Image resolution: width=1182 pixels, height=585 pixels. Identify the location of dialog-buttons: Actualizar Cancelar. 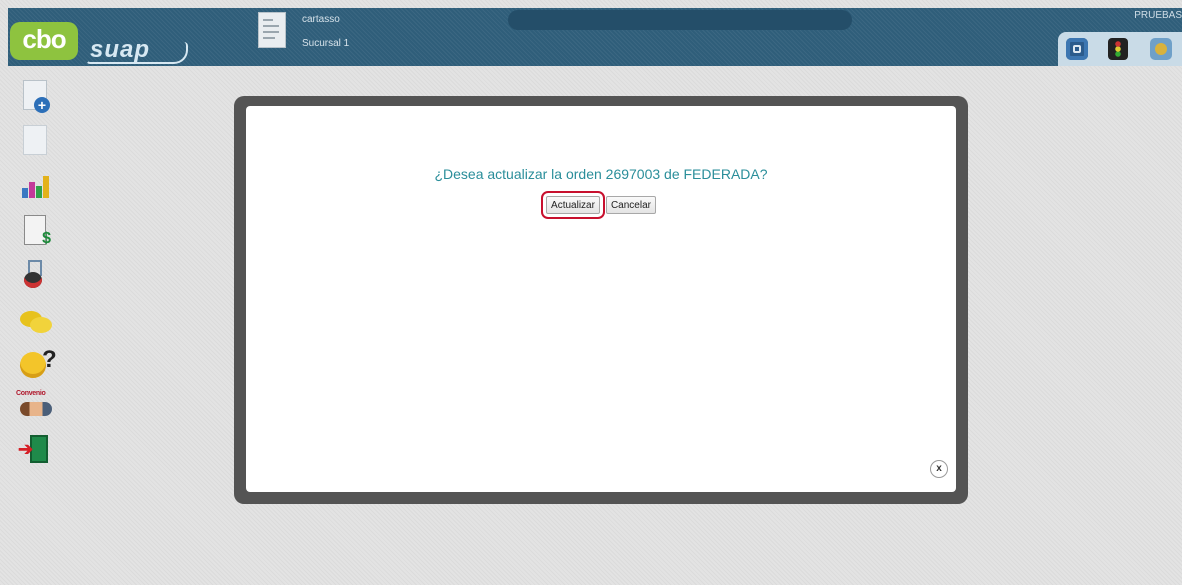
(601, 205).